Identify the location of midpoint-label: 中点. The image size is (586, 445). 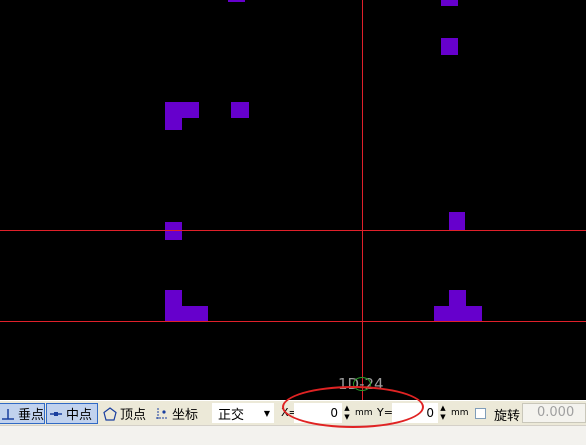
(79, 415).